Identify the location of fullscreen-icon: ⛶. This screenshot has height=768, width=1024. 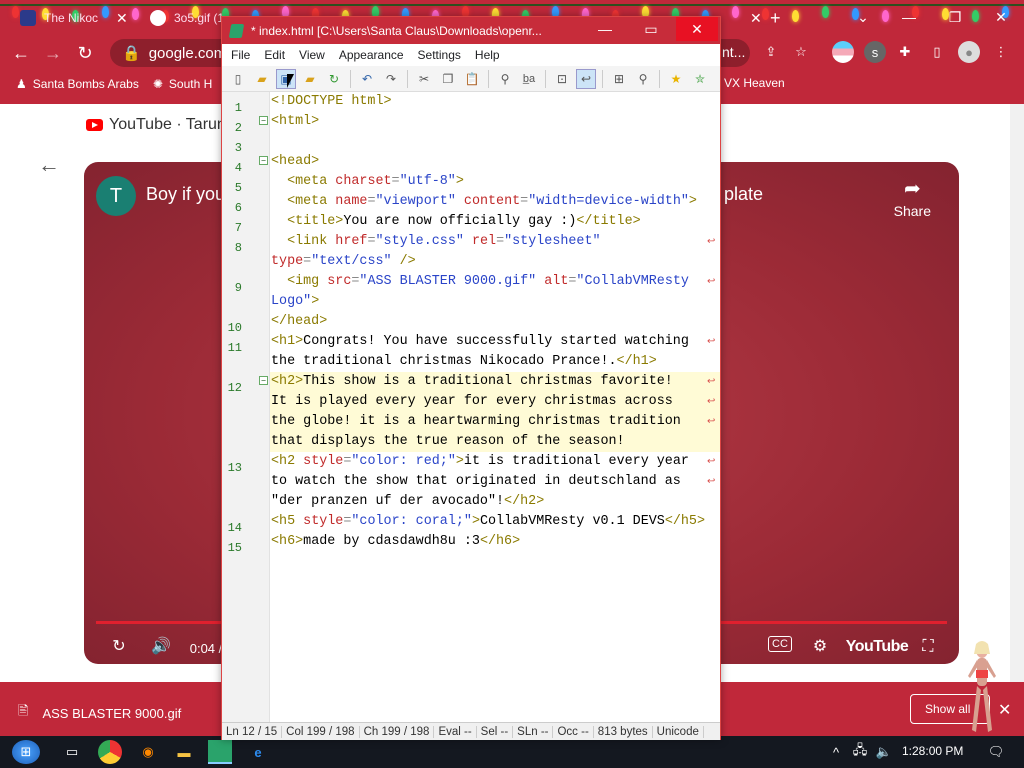
(928, 647).